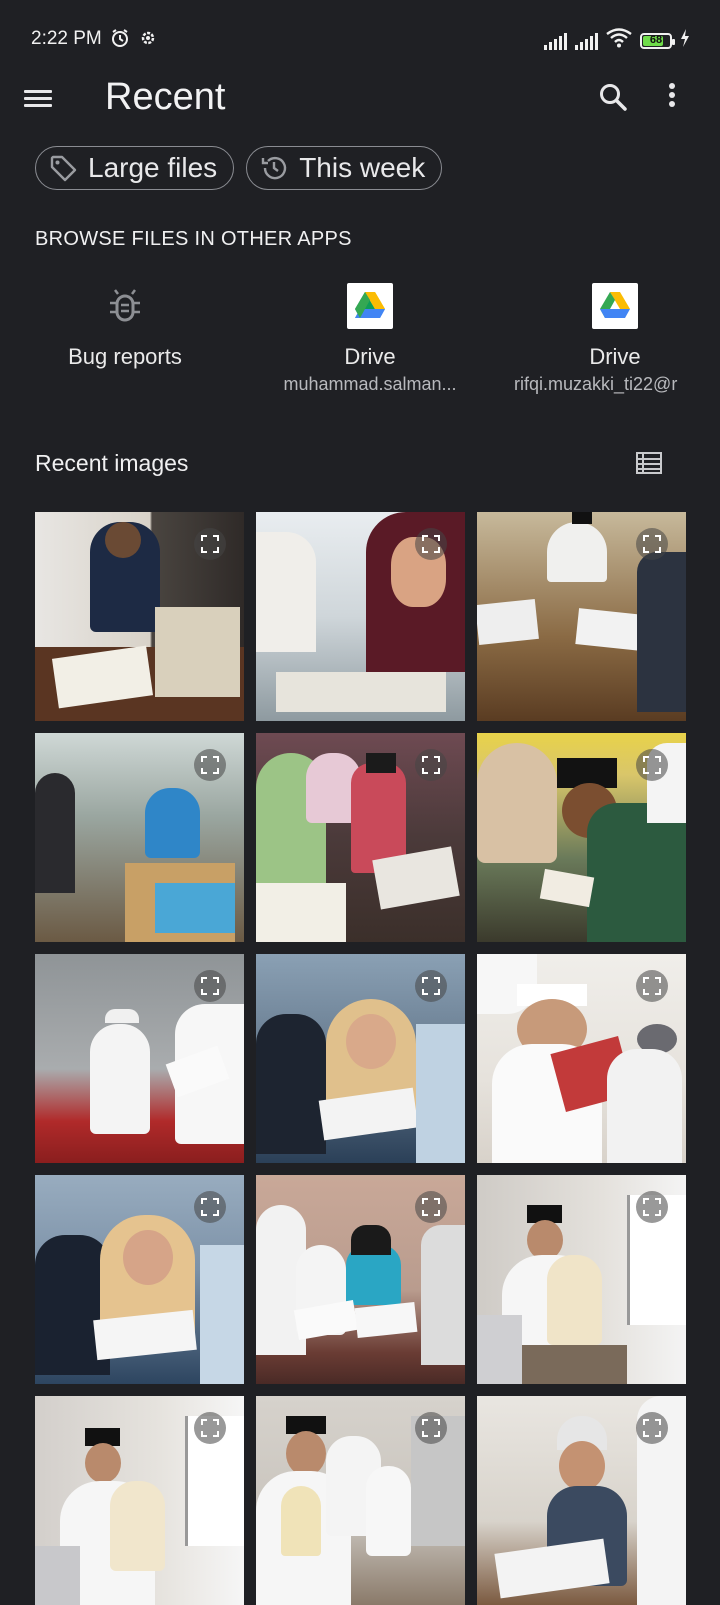  What do you see at coordinates (362, 167) in the screenshot?
I see `chip-label: This week` at bounding box center [362, 167].